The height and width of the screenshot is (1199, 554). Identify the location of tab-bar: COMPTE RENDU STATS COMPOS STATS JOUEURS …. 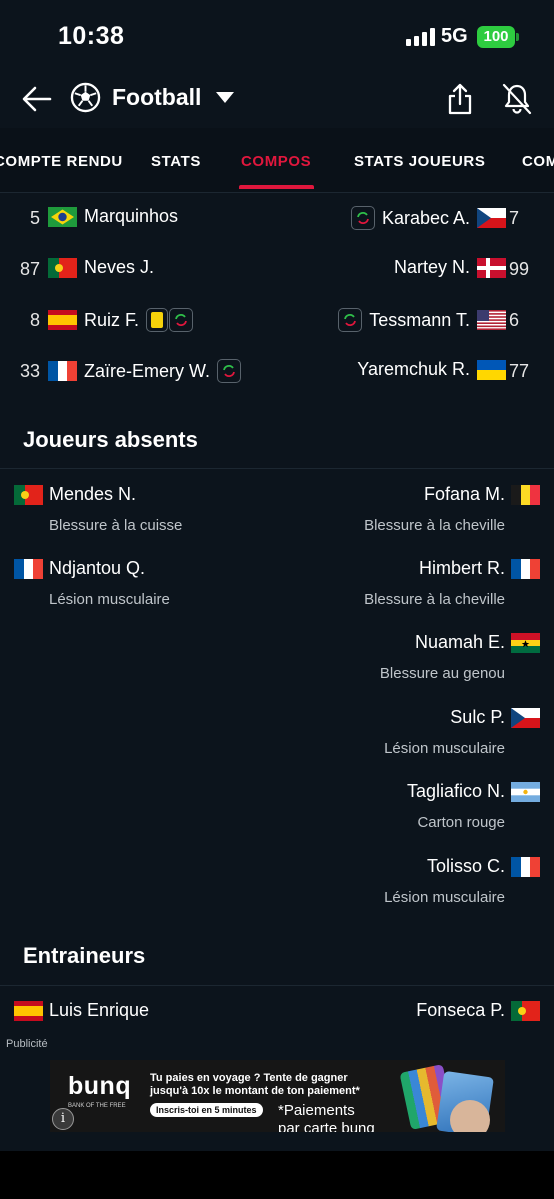
(277, 160).